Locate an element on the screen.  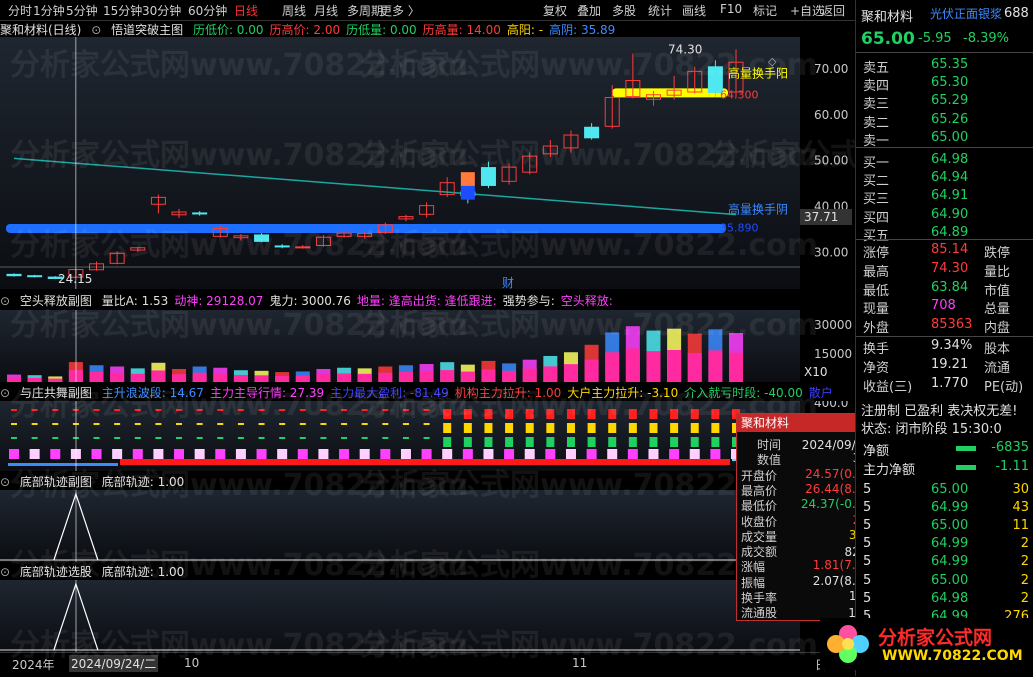
ask-row: 卖三 65.29 is located at coordinates (946, 102).